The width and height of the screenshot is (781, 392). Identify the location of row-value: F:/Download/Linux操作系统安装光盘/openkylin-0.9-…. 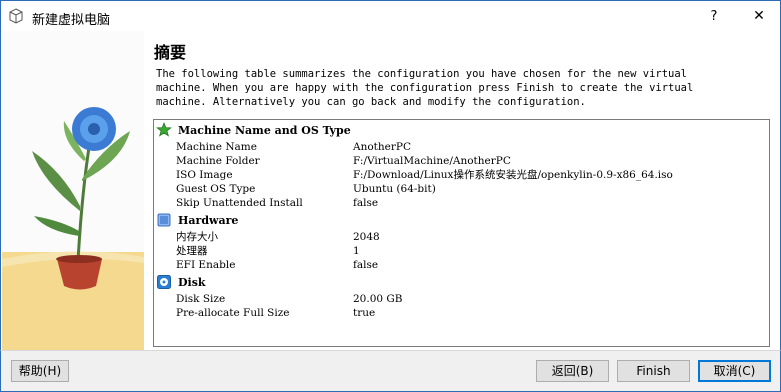
(513, 175).